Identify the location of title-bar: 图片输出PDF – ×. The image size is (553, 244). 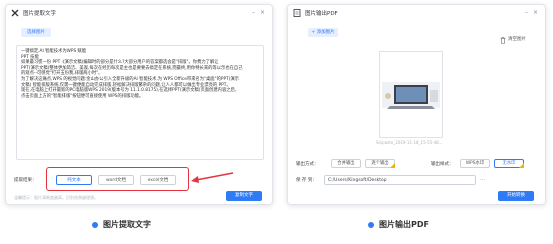
(416, 13).